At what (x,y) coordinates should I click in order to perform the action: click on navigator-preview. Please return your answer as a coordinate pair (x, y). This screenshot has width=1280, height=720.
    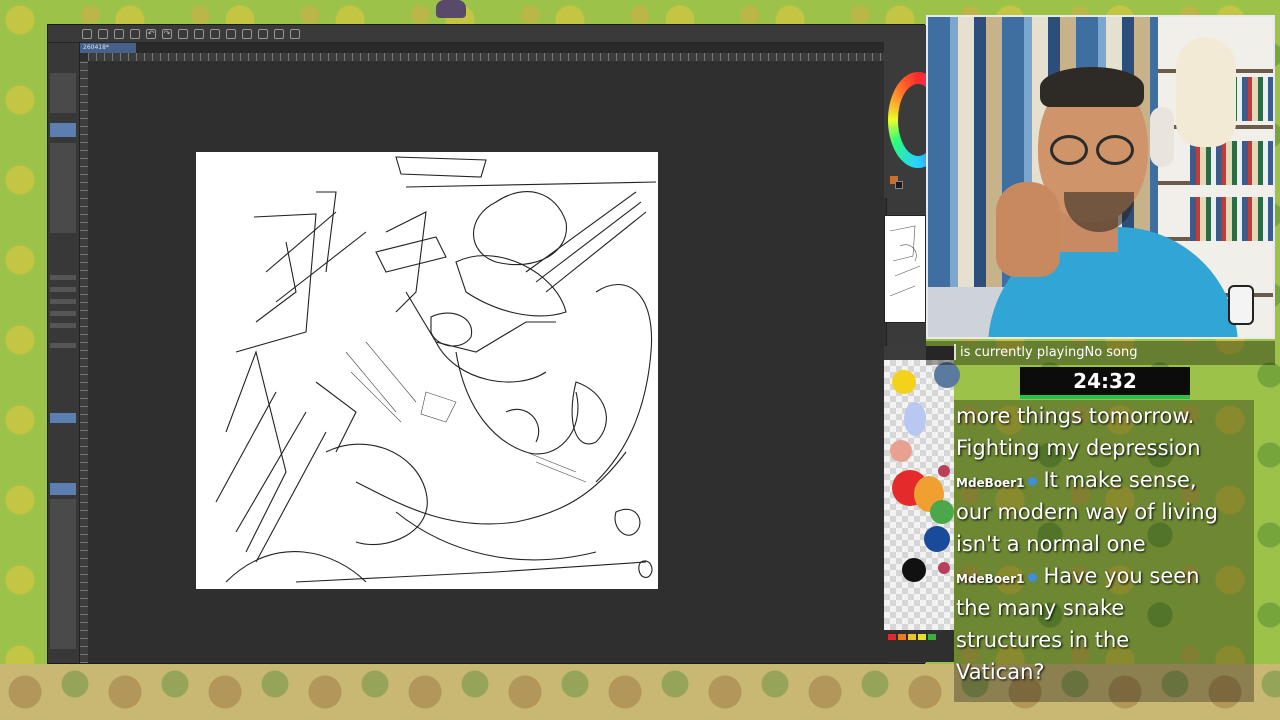
    Looking at the image, I should click on (905, 269).